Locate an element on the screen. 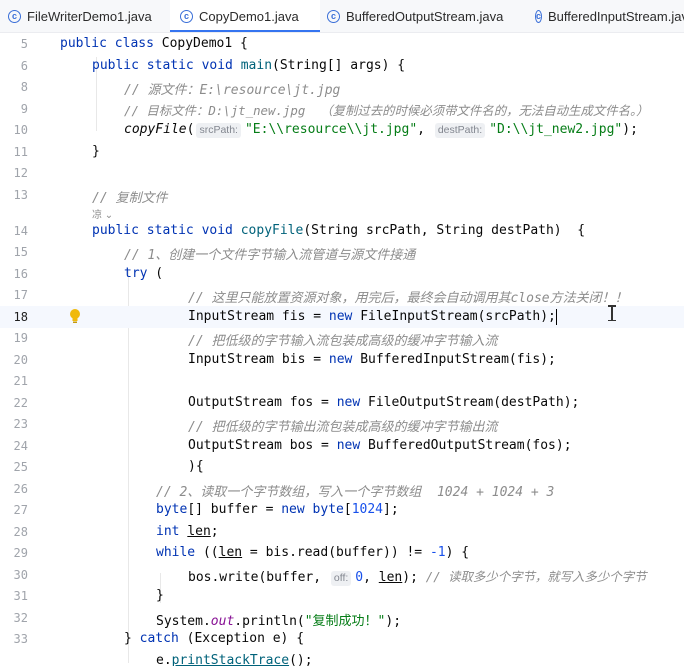  tab-filewriterdemo1: c FileWriterDemo1.java is located at coordinates (88, 16).